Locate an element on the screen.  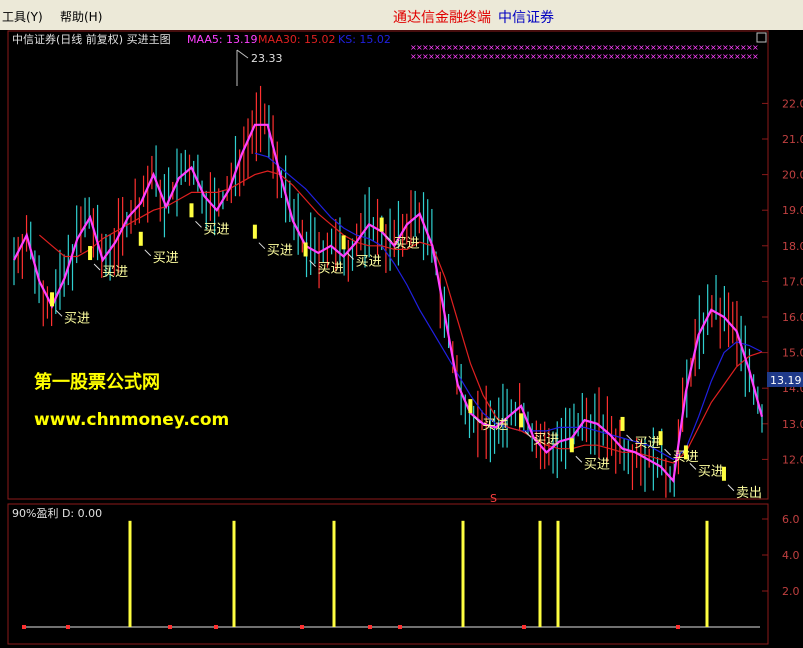
signal-label: 卖出 is located at coordinates (749, 493).